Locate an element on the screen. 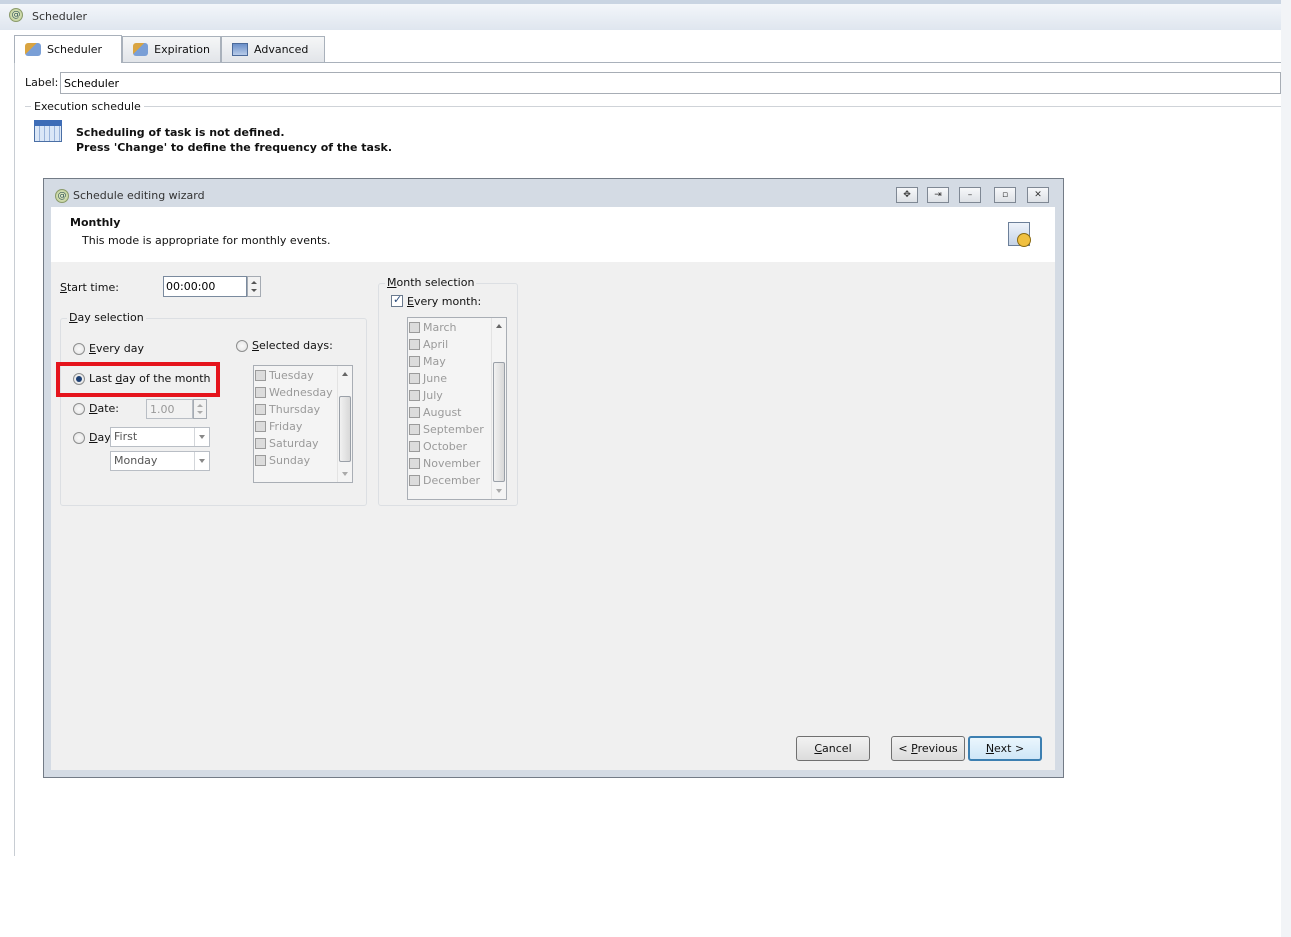 The width and height of the screenshot is (1291, 937). weekday-value: Monday is located at coordinates (136, 460).